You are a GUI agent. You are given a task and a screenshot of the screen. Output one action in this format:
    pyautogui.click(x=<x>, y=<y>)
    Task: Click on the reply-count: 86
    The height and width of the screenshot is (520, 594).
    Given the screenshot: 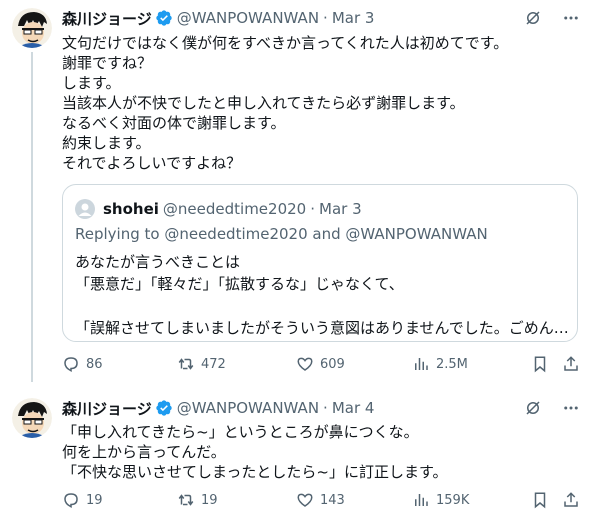 What is the action you would take?
    pyautogui.click(x=94, y=364)
    